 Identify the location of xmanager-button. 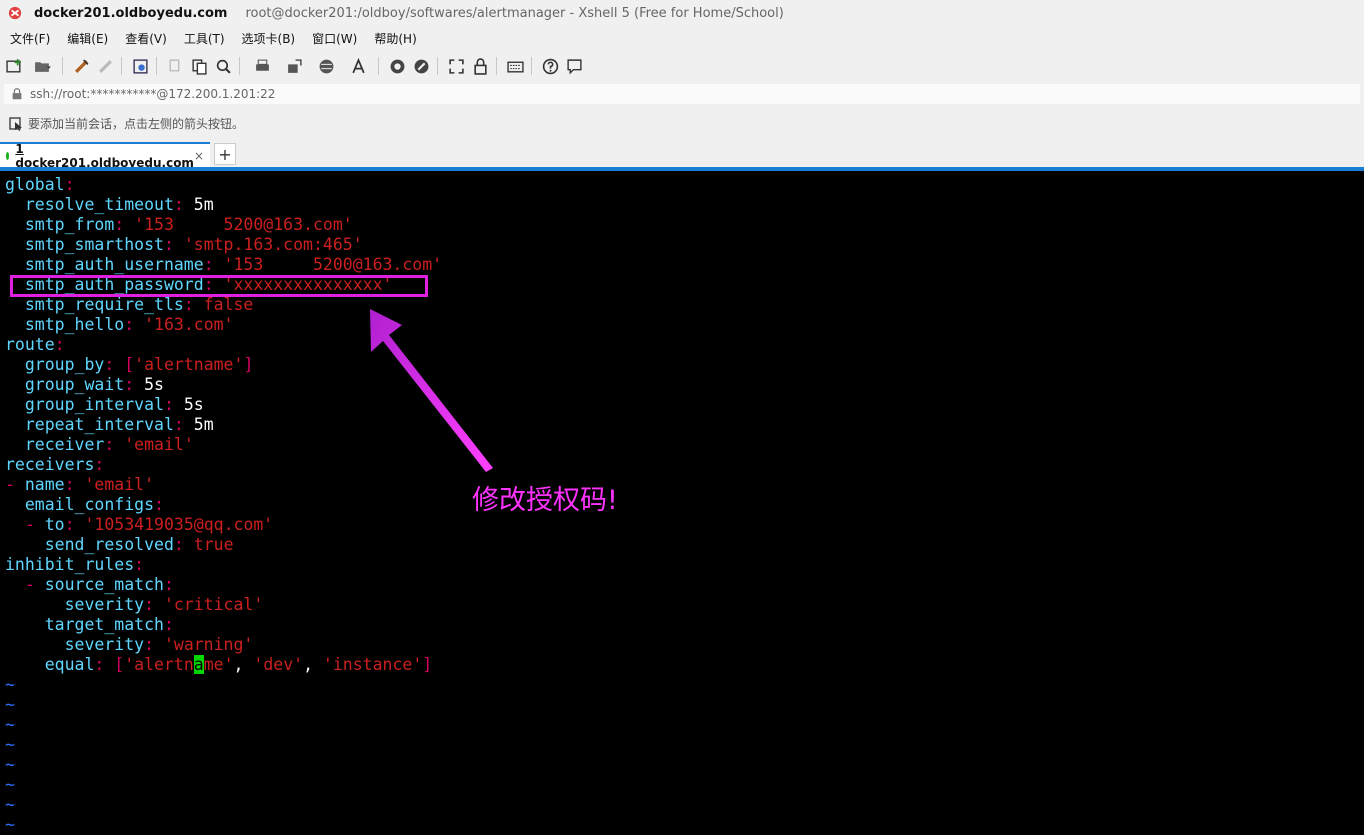
(421, 66).